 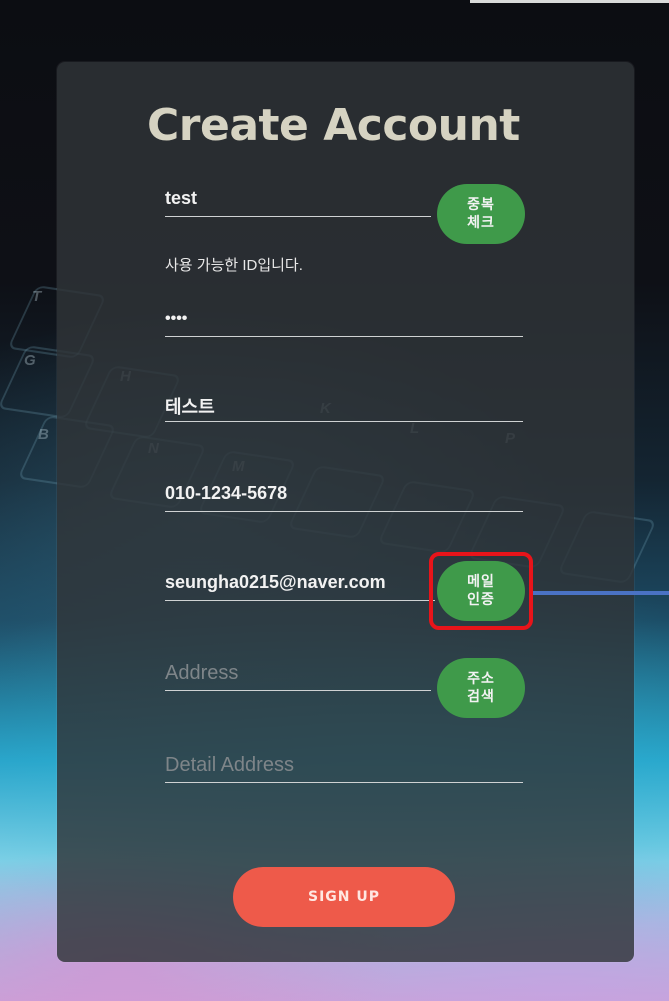 What do you see at coordinates (344, 897) in the screenshot?
I see `sign-up-button: SIGN UP` at bounding box center [344, 897].